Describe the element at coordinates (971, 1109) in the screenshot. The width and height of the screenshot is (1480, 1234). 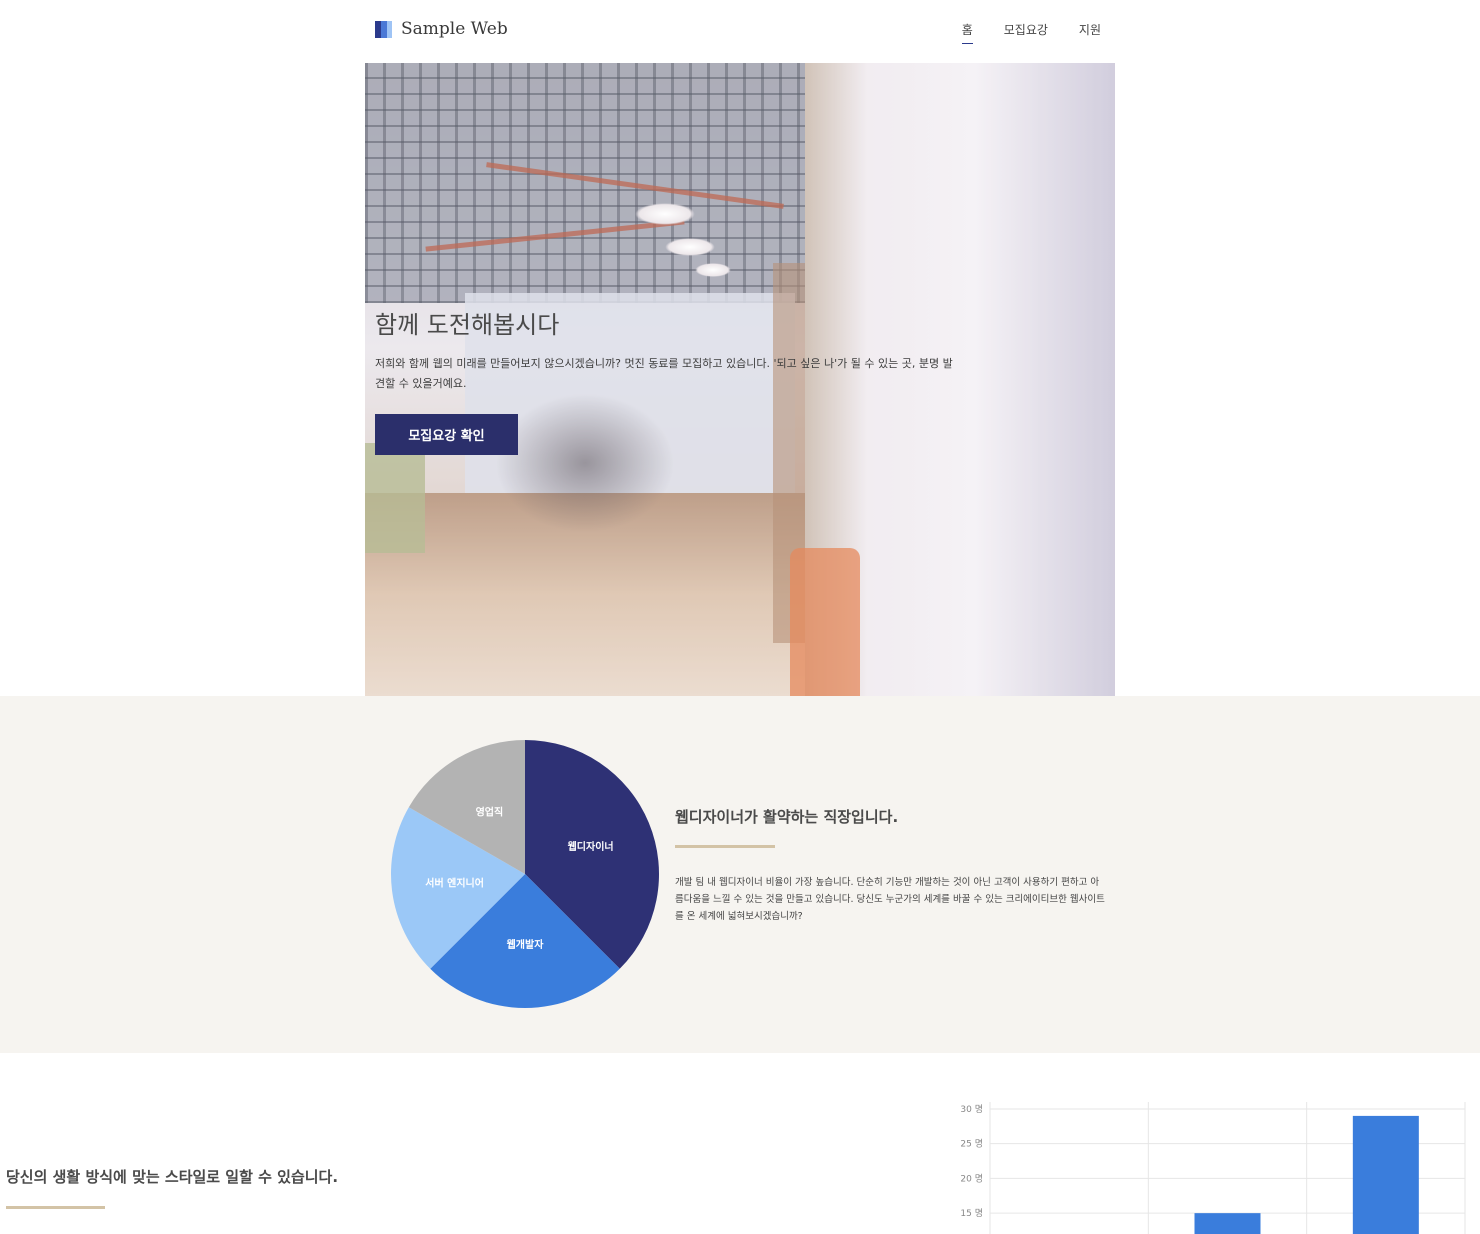
I see `y-tick-label: 30 명` at that location.